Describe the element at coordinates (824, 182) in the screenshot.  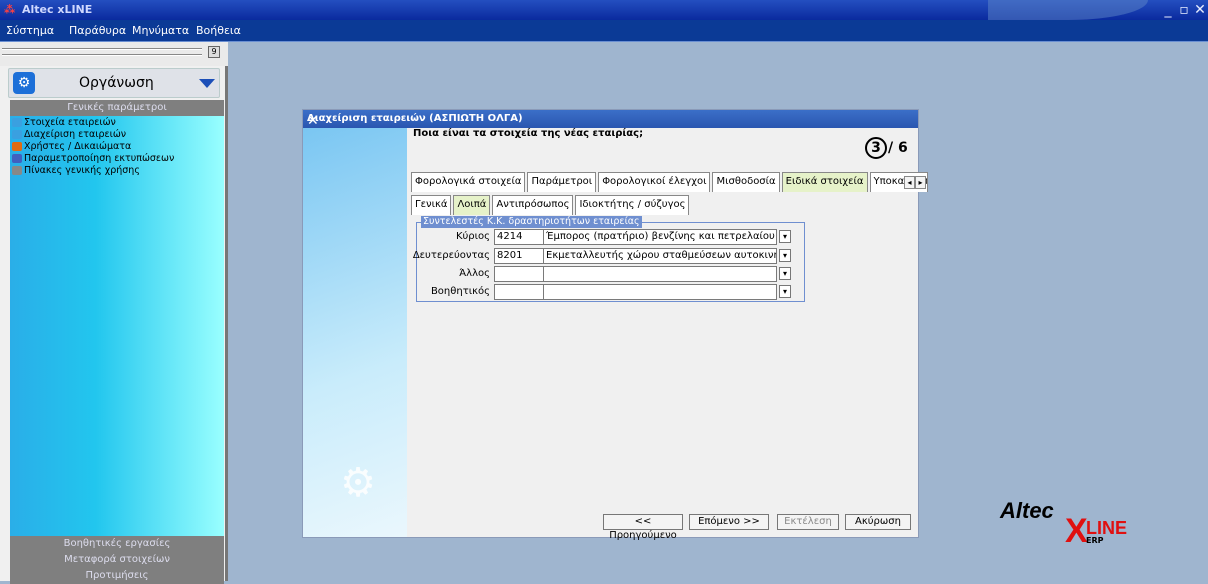
I see `tab-special-data: Ειδικά στοιχεία` at that location.